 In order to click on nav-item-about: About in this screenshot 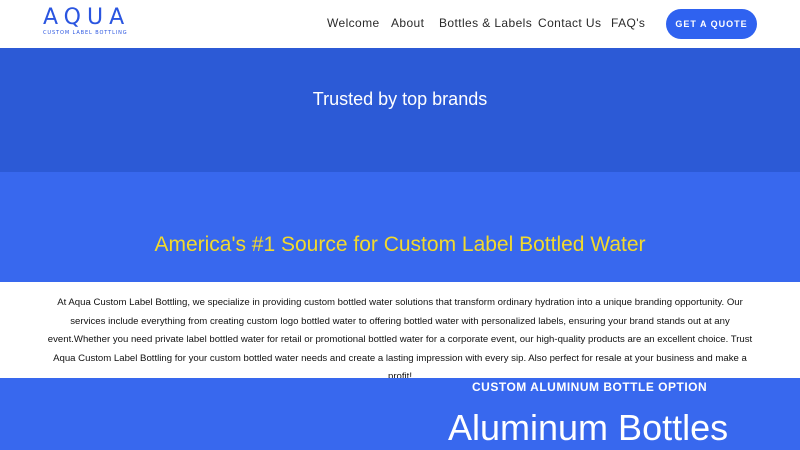, I will do `click(407, 23)`.